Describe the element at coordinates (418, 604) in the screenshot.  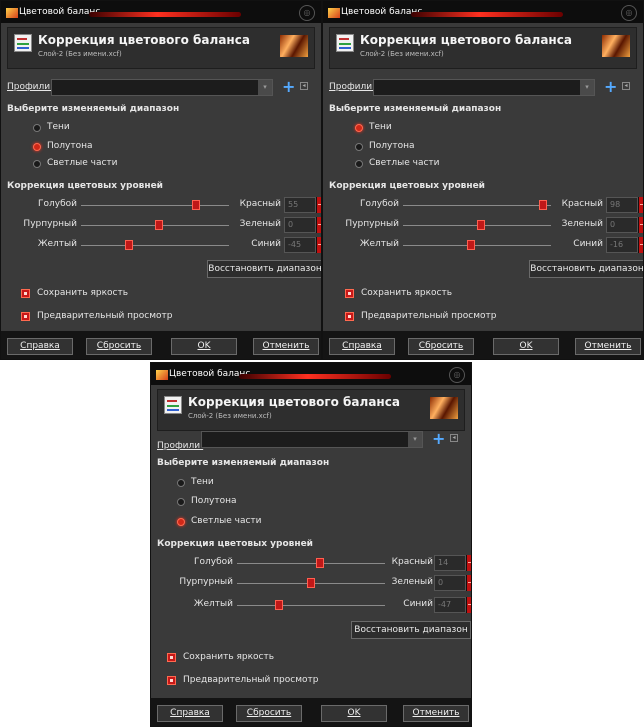
I see `slider-right-label: Синий` at that location.